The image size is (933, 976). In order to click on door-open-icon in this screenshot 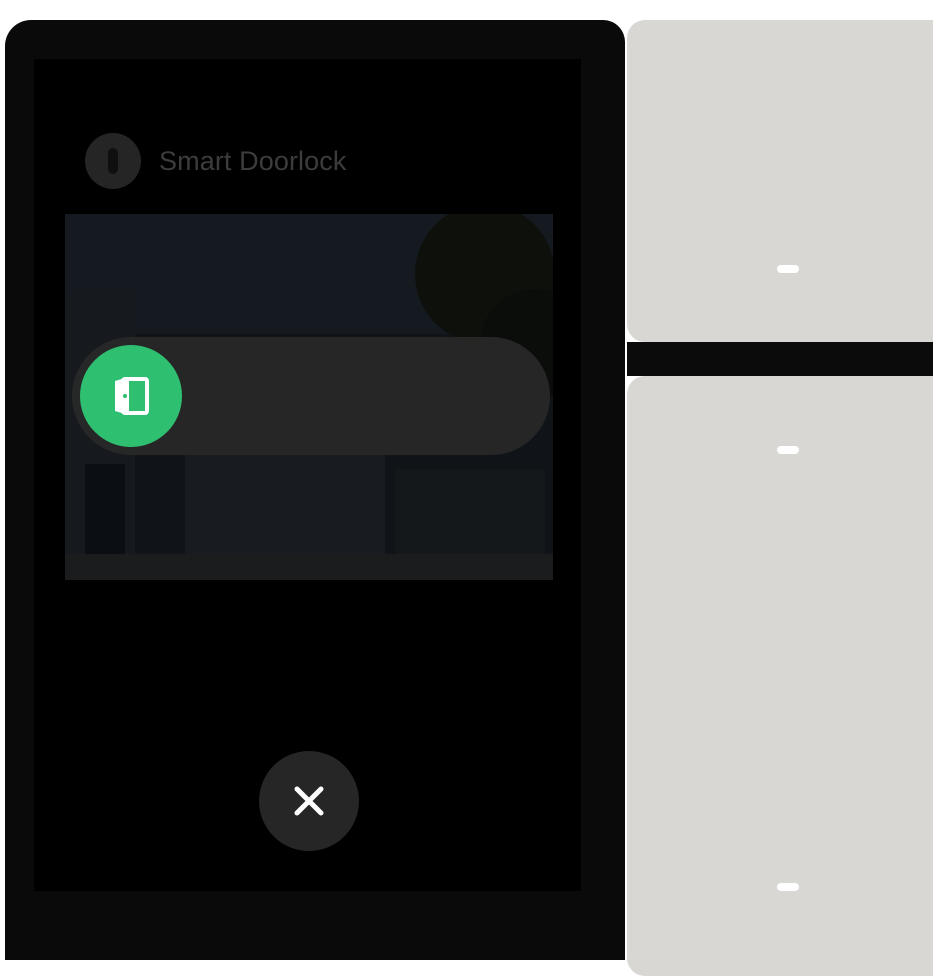, I will do `click(132, 396)`.